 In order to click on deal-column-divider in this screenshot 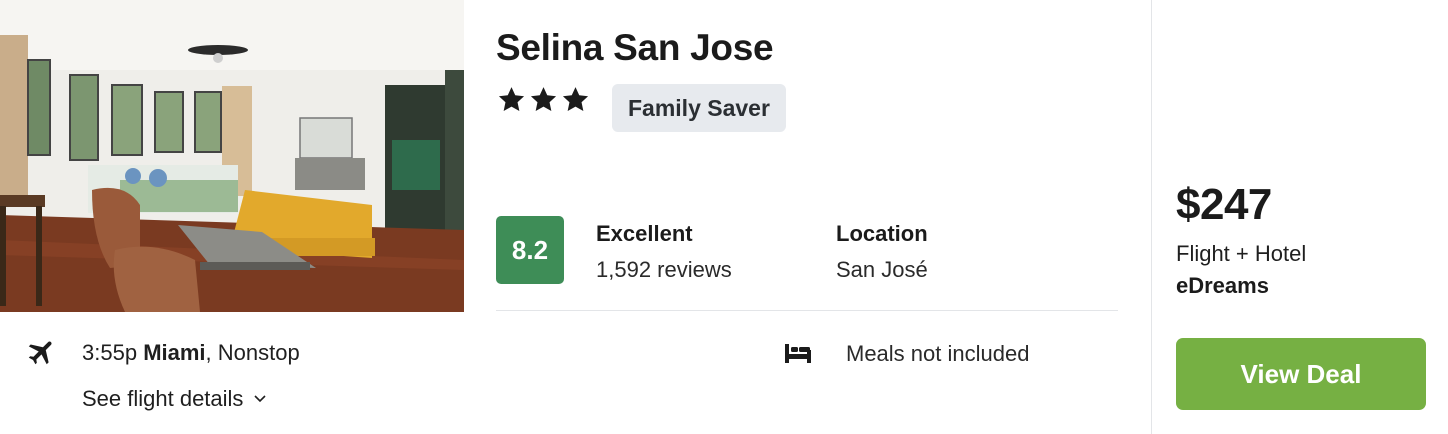, I will do `click(1151, 217)`.